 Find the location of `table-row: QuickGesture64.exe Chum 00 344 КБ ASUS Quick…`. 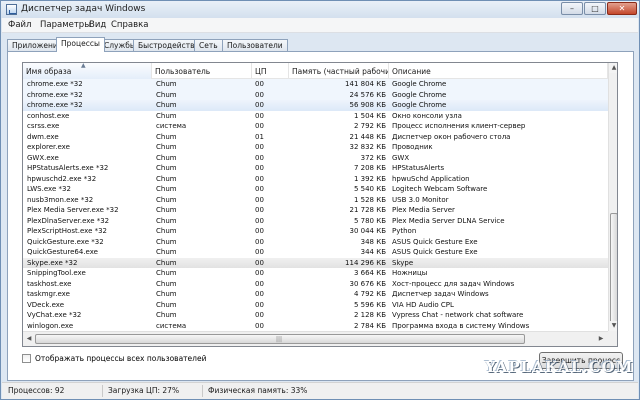

table-row: QuickGesture64.exe Chum 00 344 КБ ASUS Quick… is located at coordinates (315, 252).